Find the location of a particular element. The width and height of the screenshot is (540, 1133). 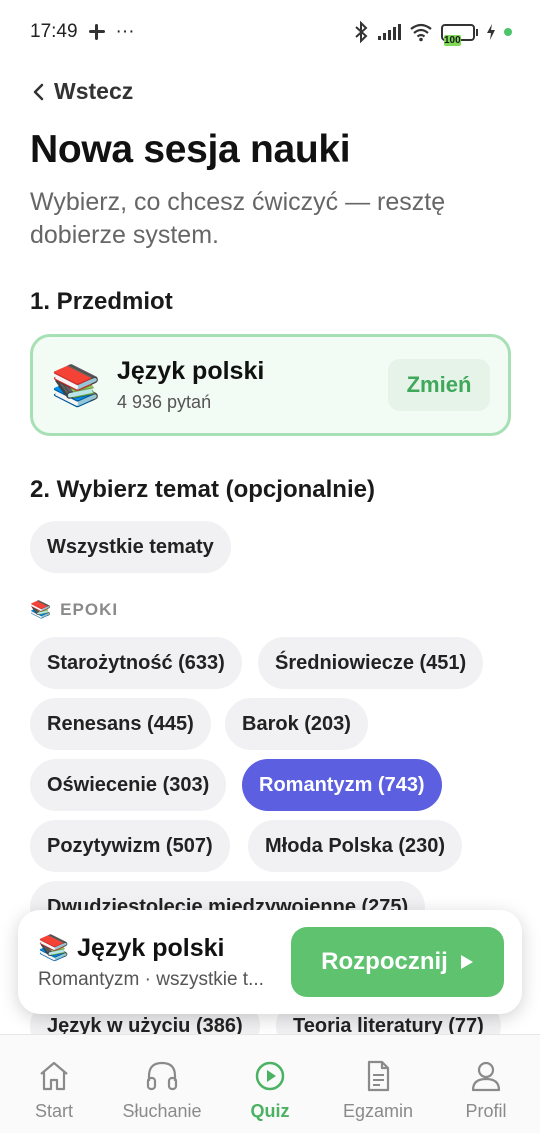

tab-quiz: Quiz is located at coordinates (270, 1084).